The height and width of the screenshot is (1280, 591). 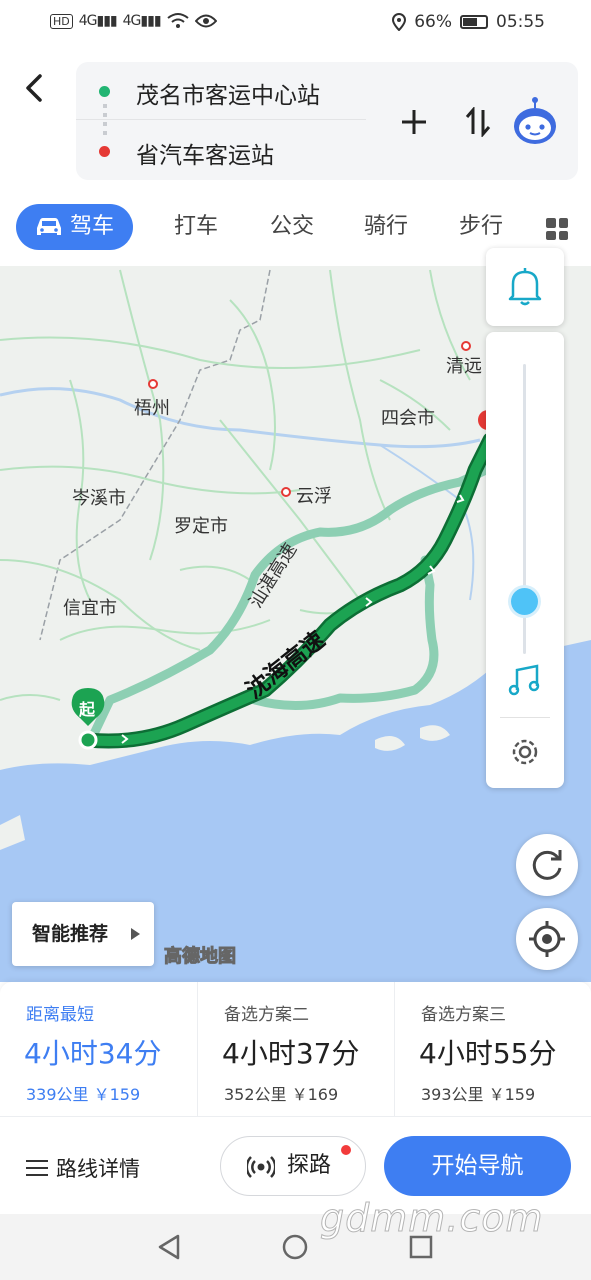 I want to click on start-dot-icon, so click(x=104, y=91).